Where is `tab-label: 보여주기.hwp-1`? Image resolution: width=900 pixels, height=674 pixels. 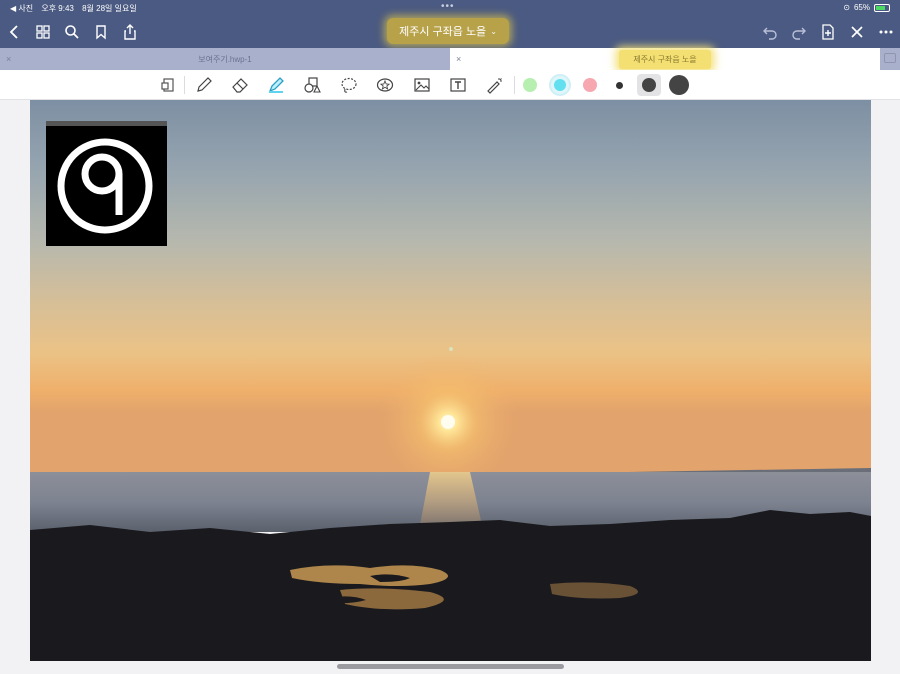 tab-label: 보여주기.hwp-1 is located at coordinates (225, 59).